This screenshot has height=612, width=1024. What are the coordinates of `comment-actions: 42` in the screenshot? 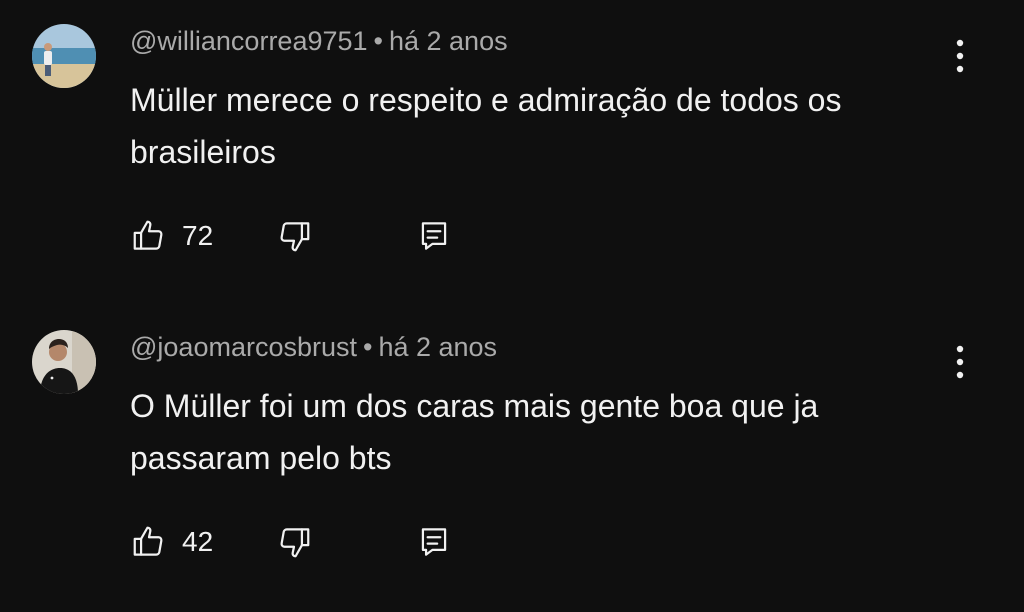 It's located at (330, 542).